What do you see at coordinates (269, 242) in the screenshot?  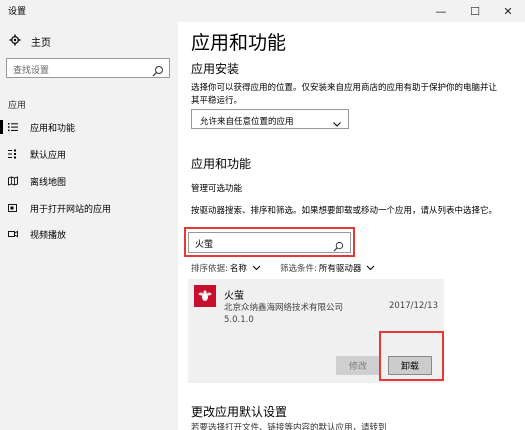 I see `search-highlight-box` at bounding box center [269, 242].